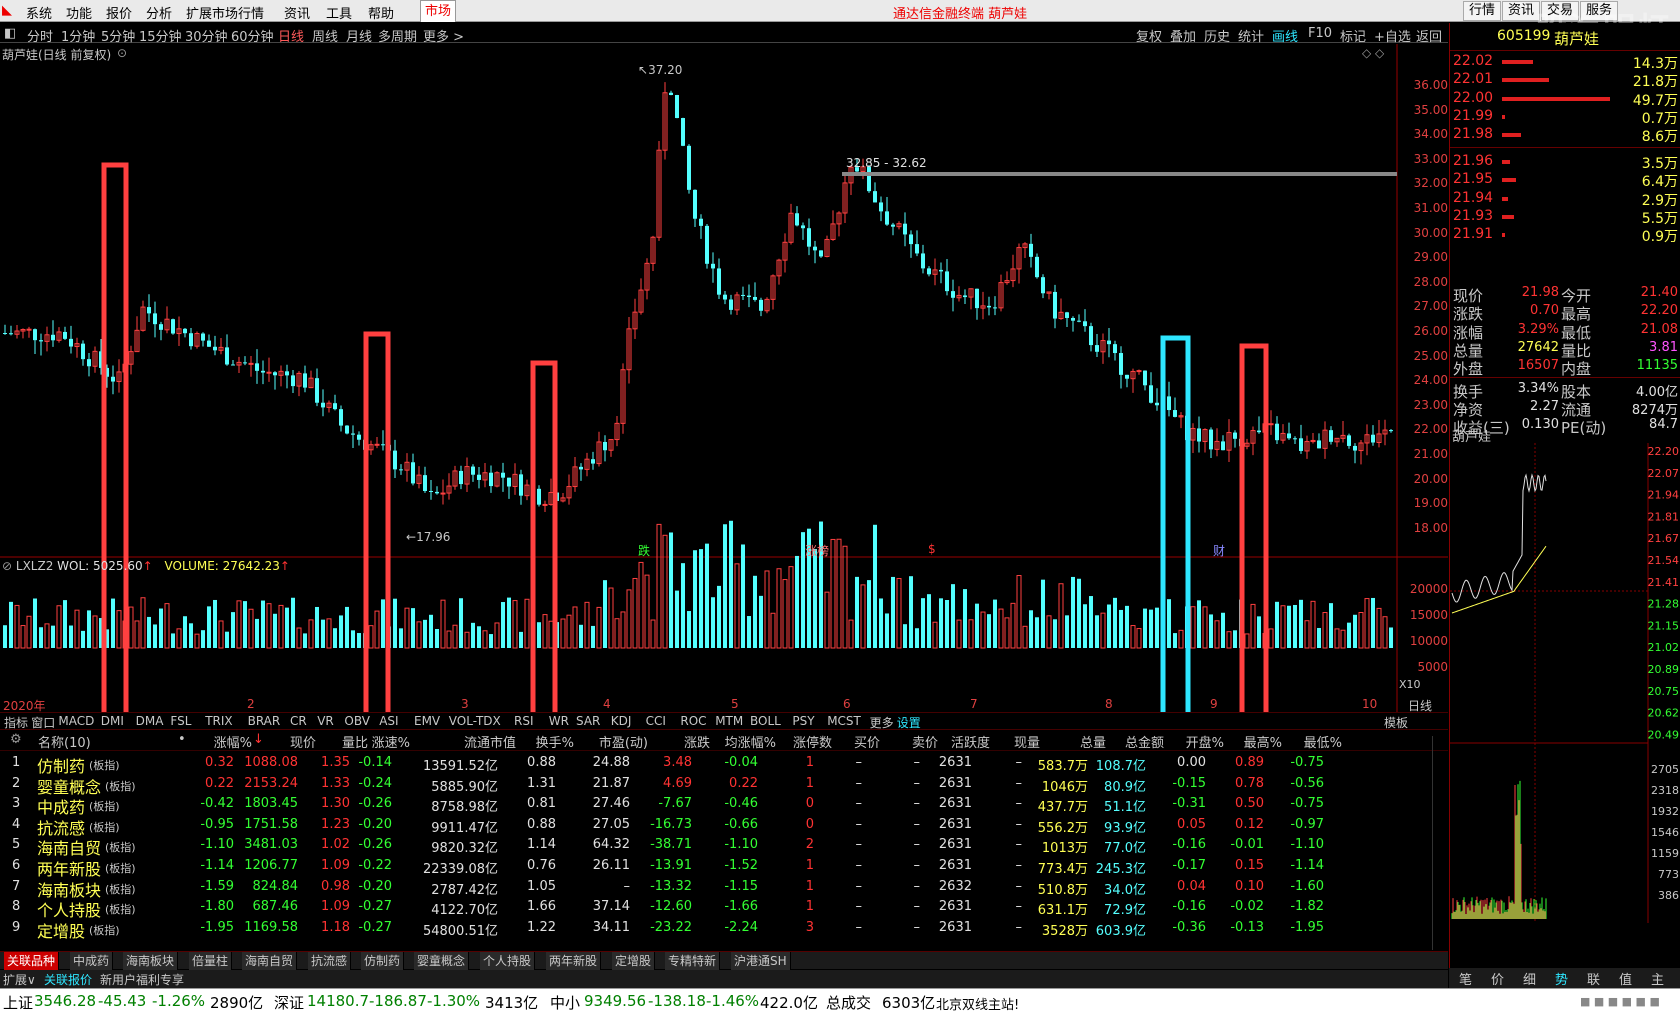 The height and width of the screenshot is (1012, 1680). What do you see at coordinates (697, 741) in the screenshot?
I see `column-header: 涨跌` at bounding box center [697, 741].